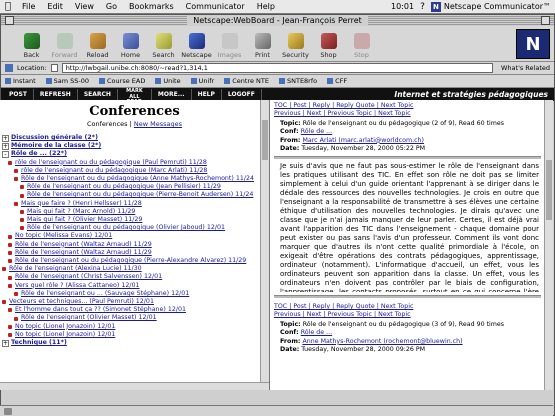 The height and width of the screenshot is (416, 555). What do you see at coordinates (63, 236) in the screenshot?
I see `tree-item-label: No topic (Melissa Evans) 12/01` at bounding box center [63, 236].